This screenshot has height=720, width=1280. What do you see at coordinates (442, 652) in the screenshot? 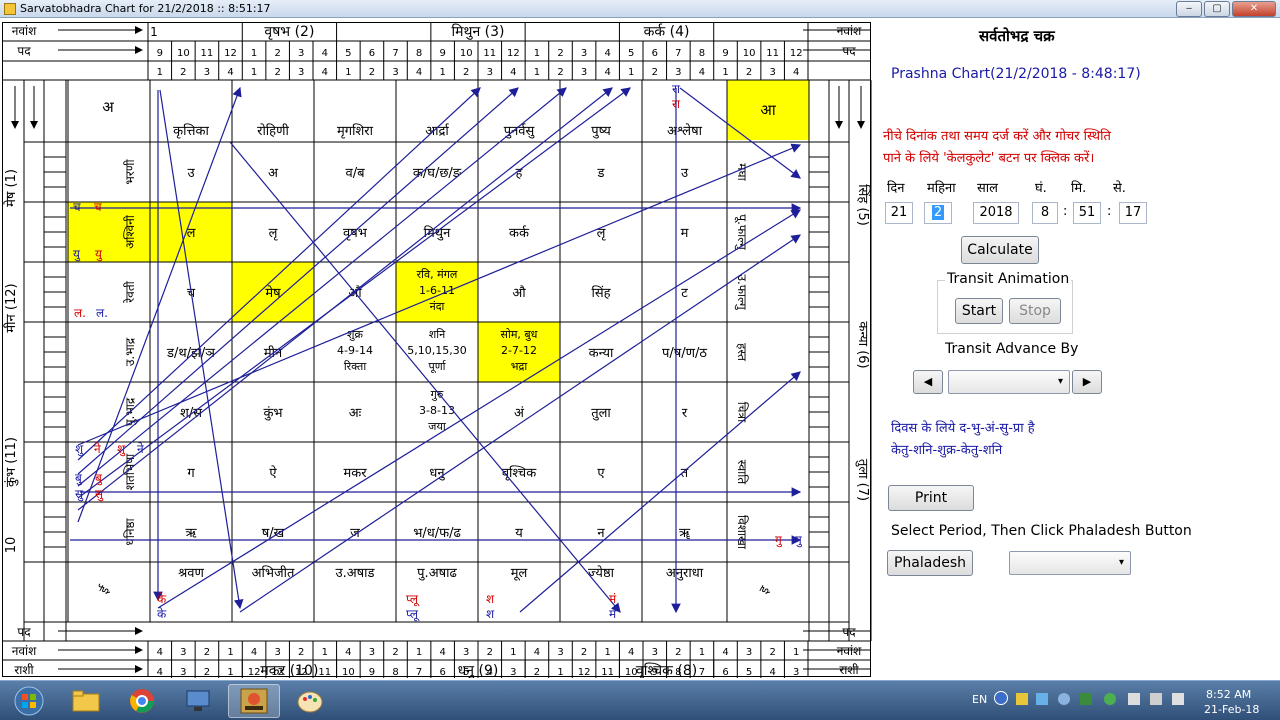
I see `pada-bottom-cell: 4` at bounding box center [442, 652].